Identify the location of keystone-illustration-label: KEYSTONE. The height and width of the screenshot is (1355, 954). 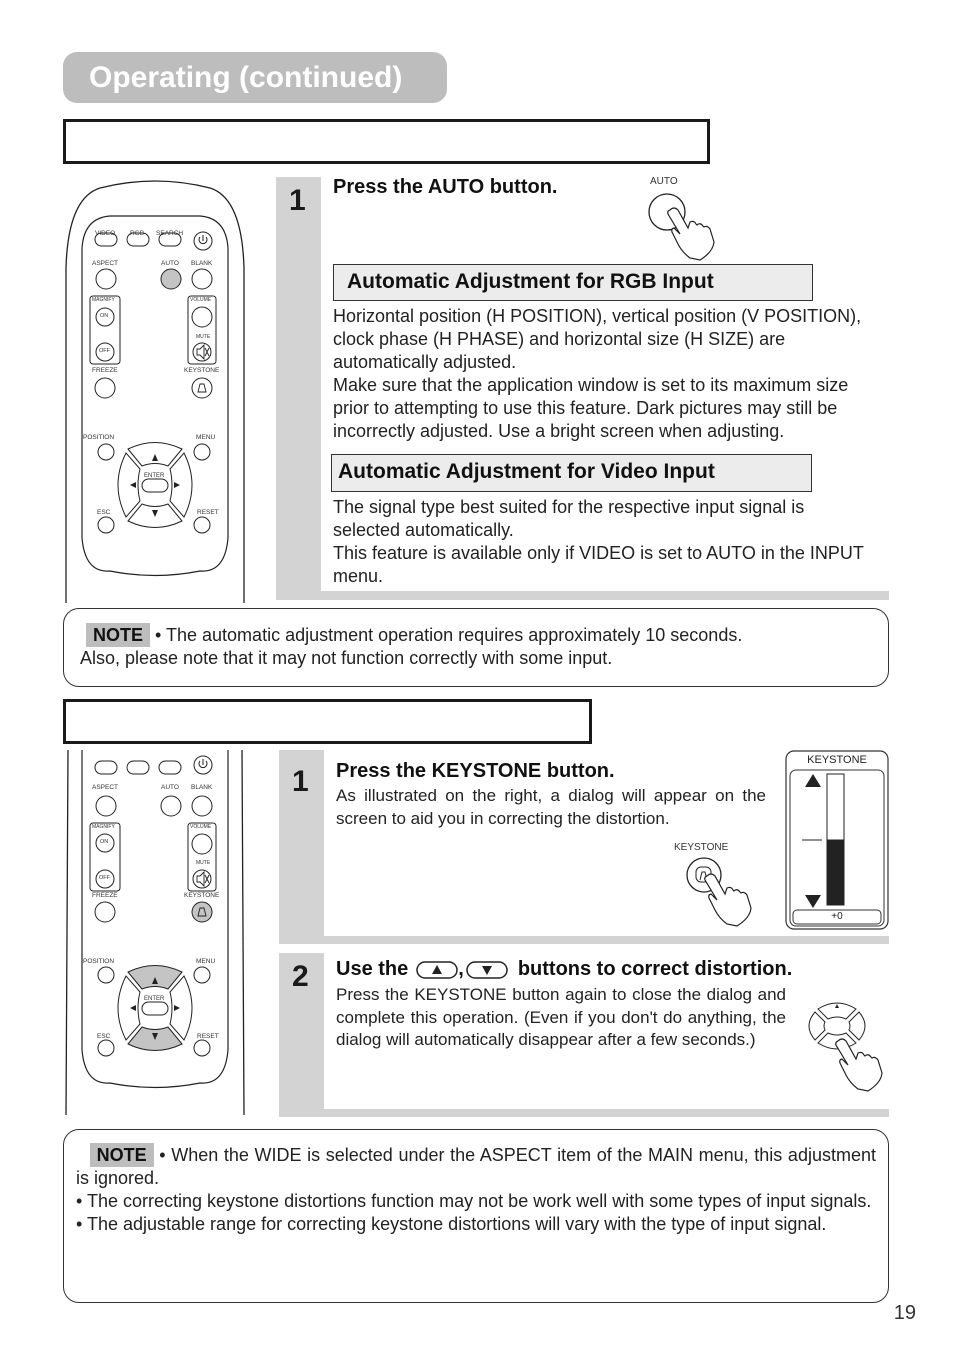
(701, 847).